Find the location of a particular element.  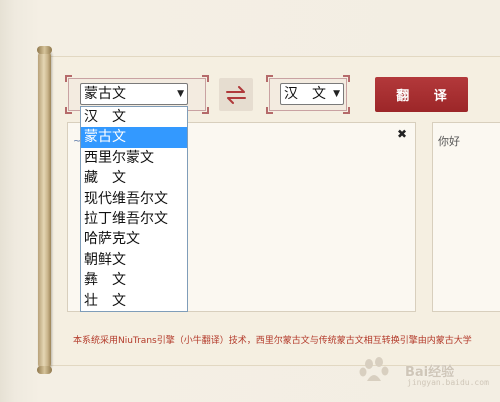

source-language-value: 蒙古文 is located at coordinates (105, 94).